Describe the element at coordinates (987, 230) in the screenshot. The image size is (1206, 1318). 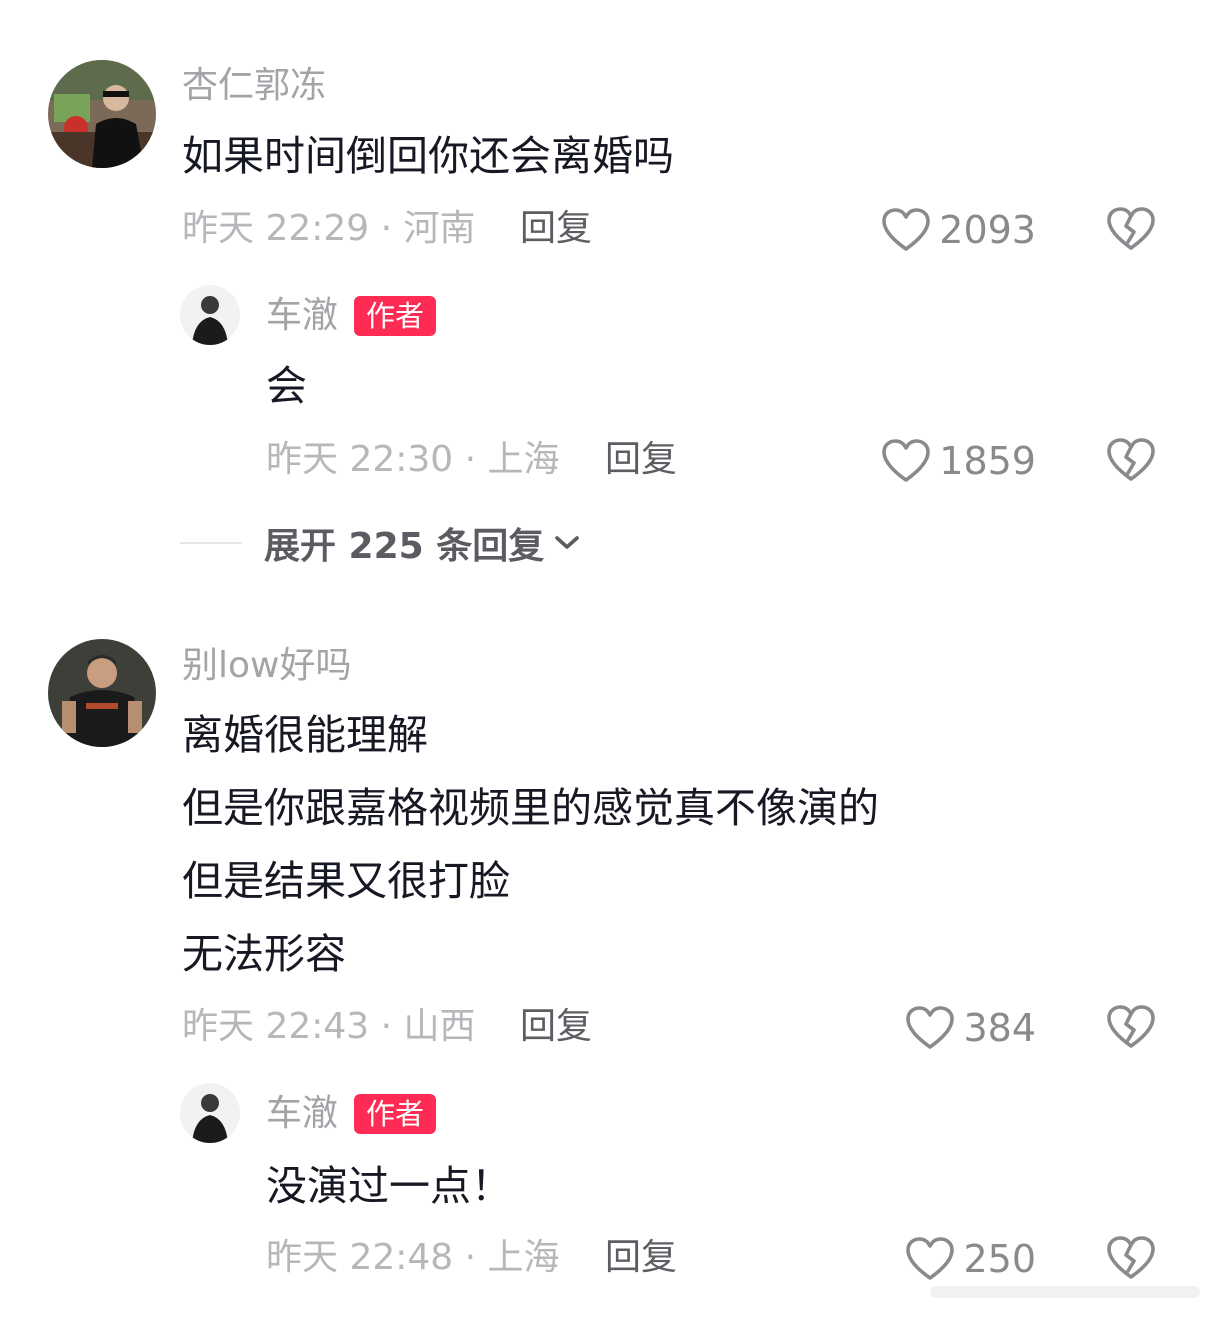
I see `like-count: 2093` at that location.